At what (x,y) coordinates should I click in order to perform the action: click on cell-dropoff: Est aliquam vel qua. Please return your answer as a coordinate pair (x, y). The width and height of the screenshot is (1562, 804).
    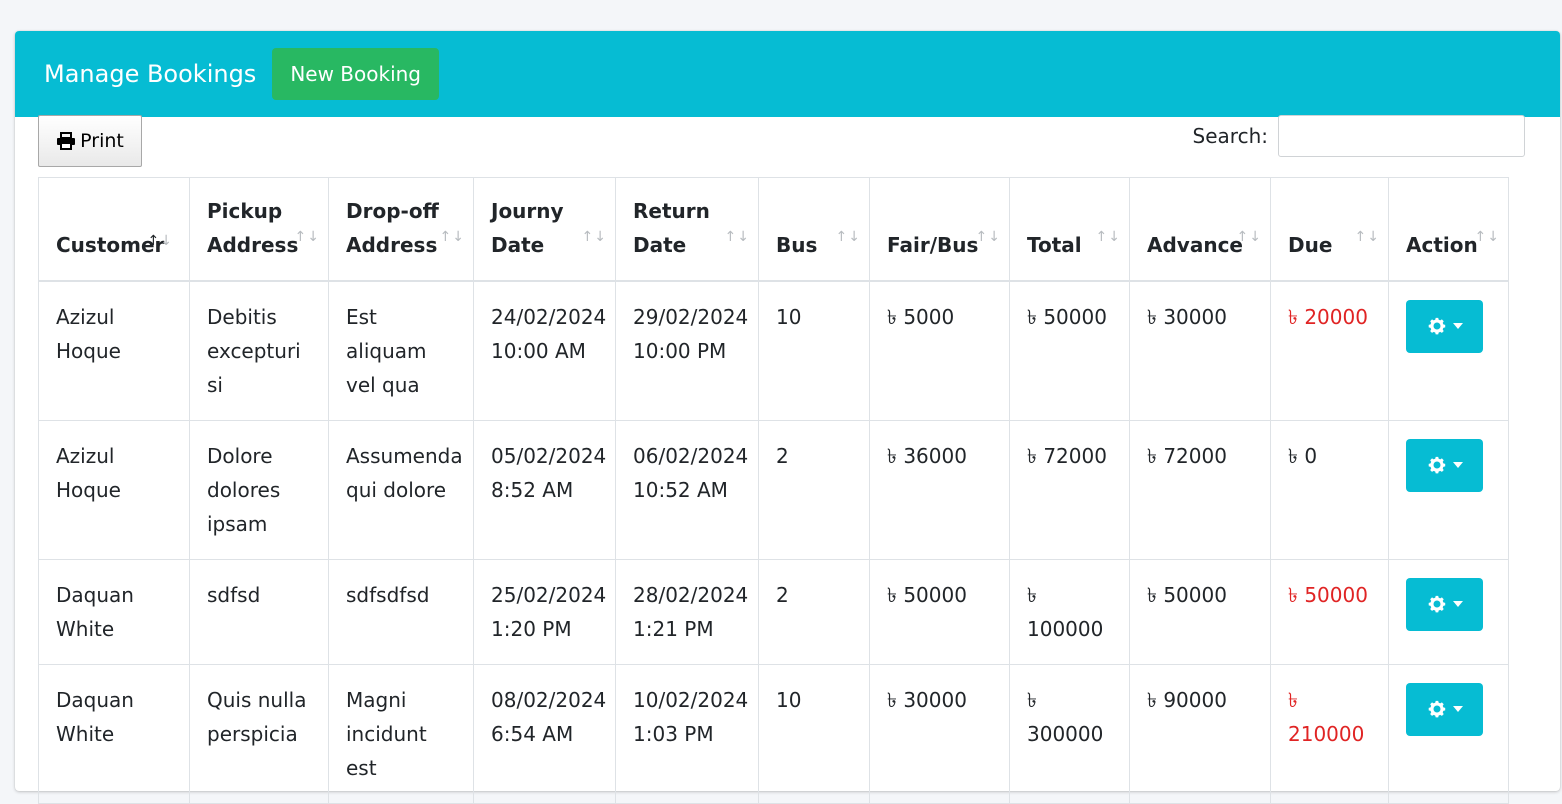
    Looking at the image, I should click on (401, 350).